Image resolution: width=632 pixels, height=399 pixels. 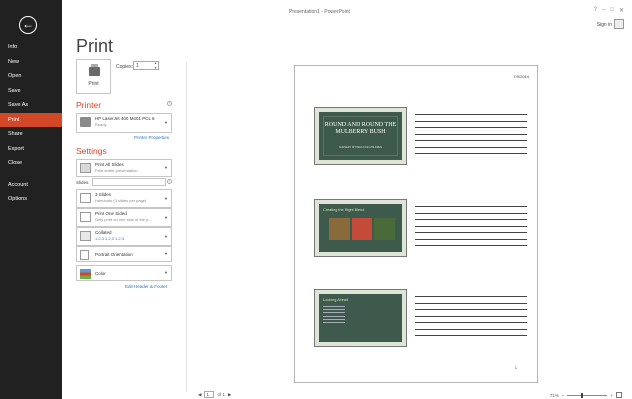 I want to click on collation-title: Collated, so click(x=103, y=232).